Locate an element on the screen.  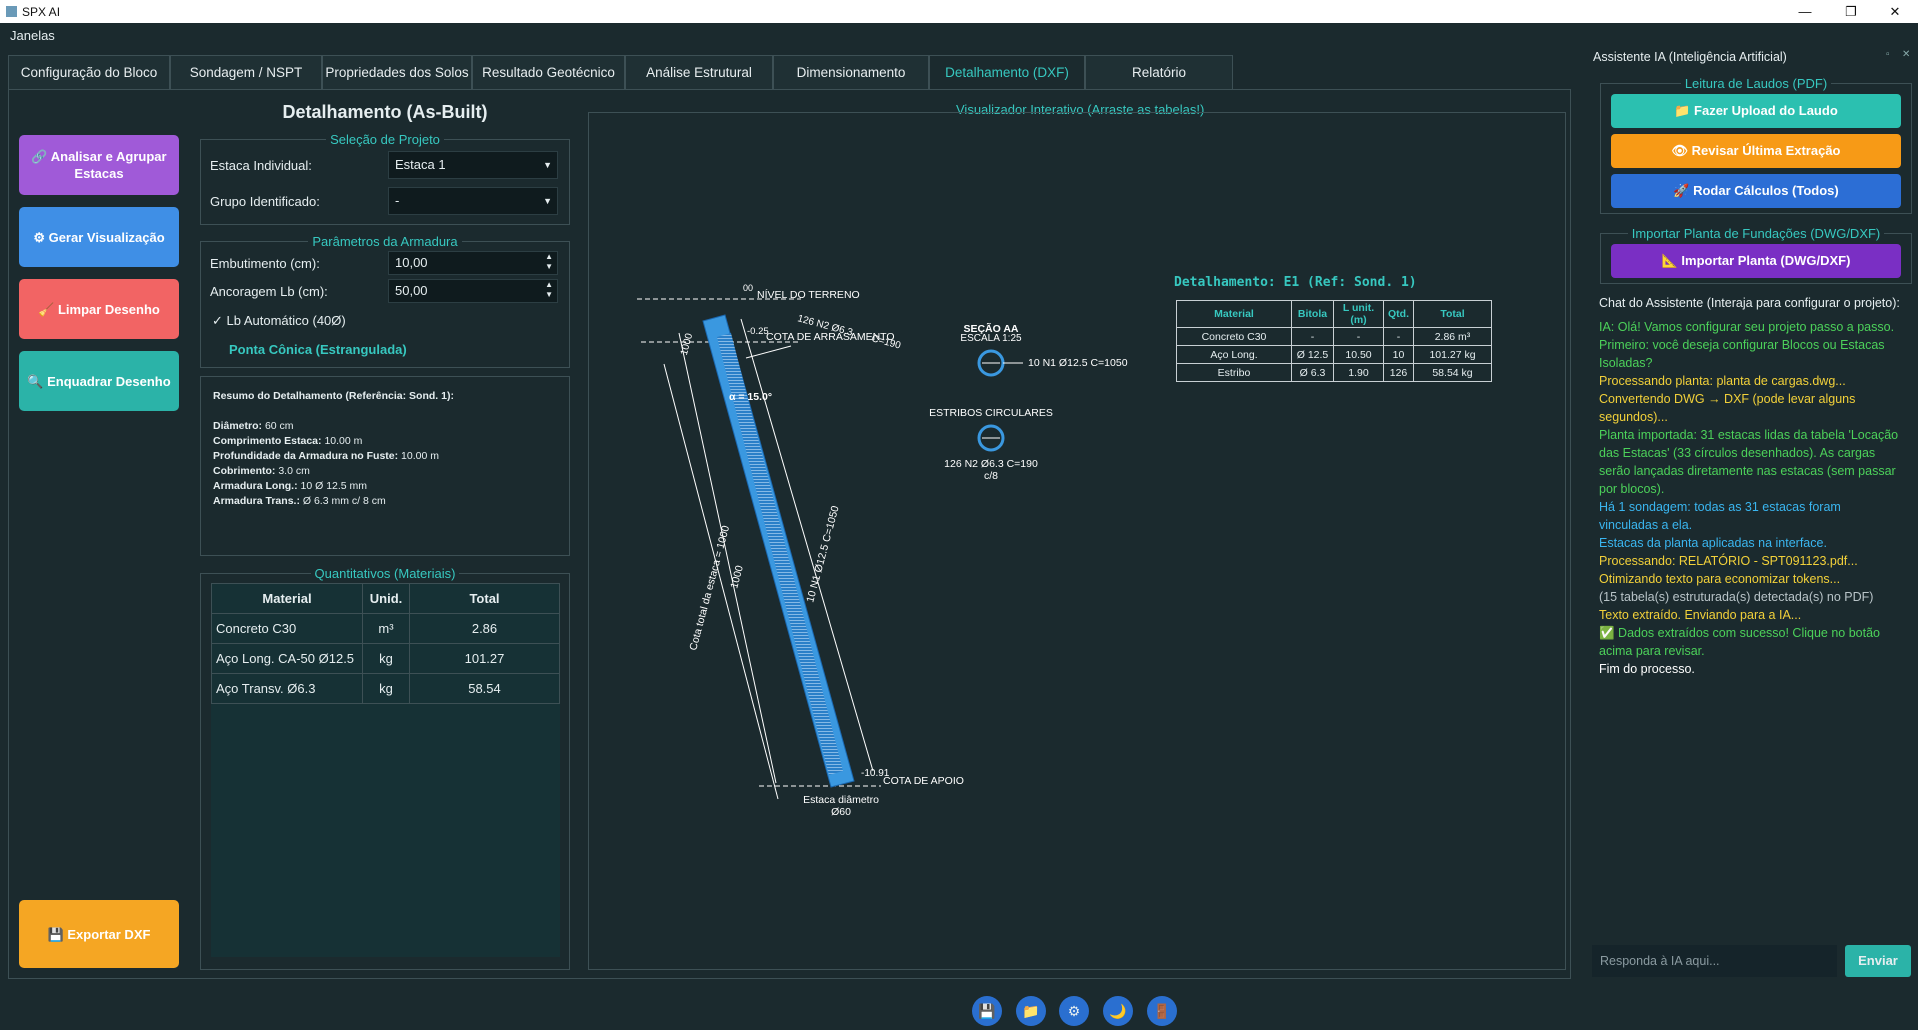
enquadrar-desenho-button: 🔍 Enquadrar Desenho is located at coordinates (99, 381).